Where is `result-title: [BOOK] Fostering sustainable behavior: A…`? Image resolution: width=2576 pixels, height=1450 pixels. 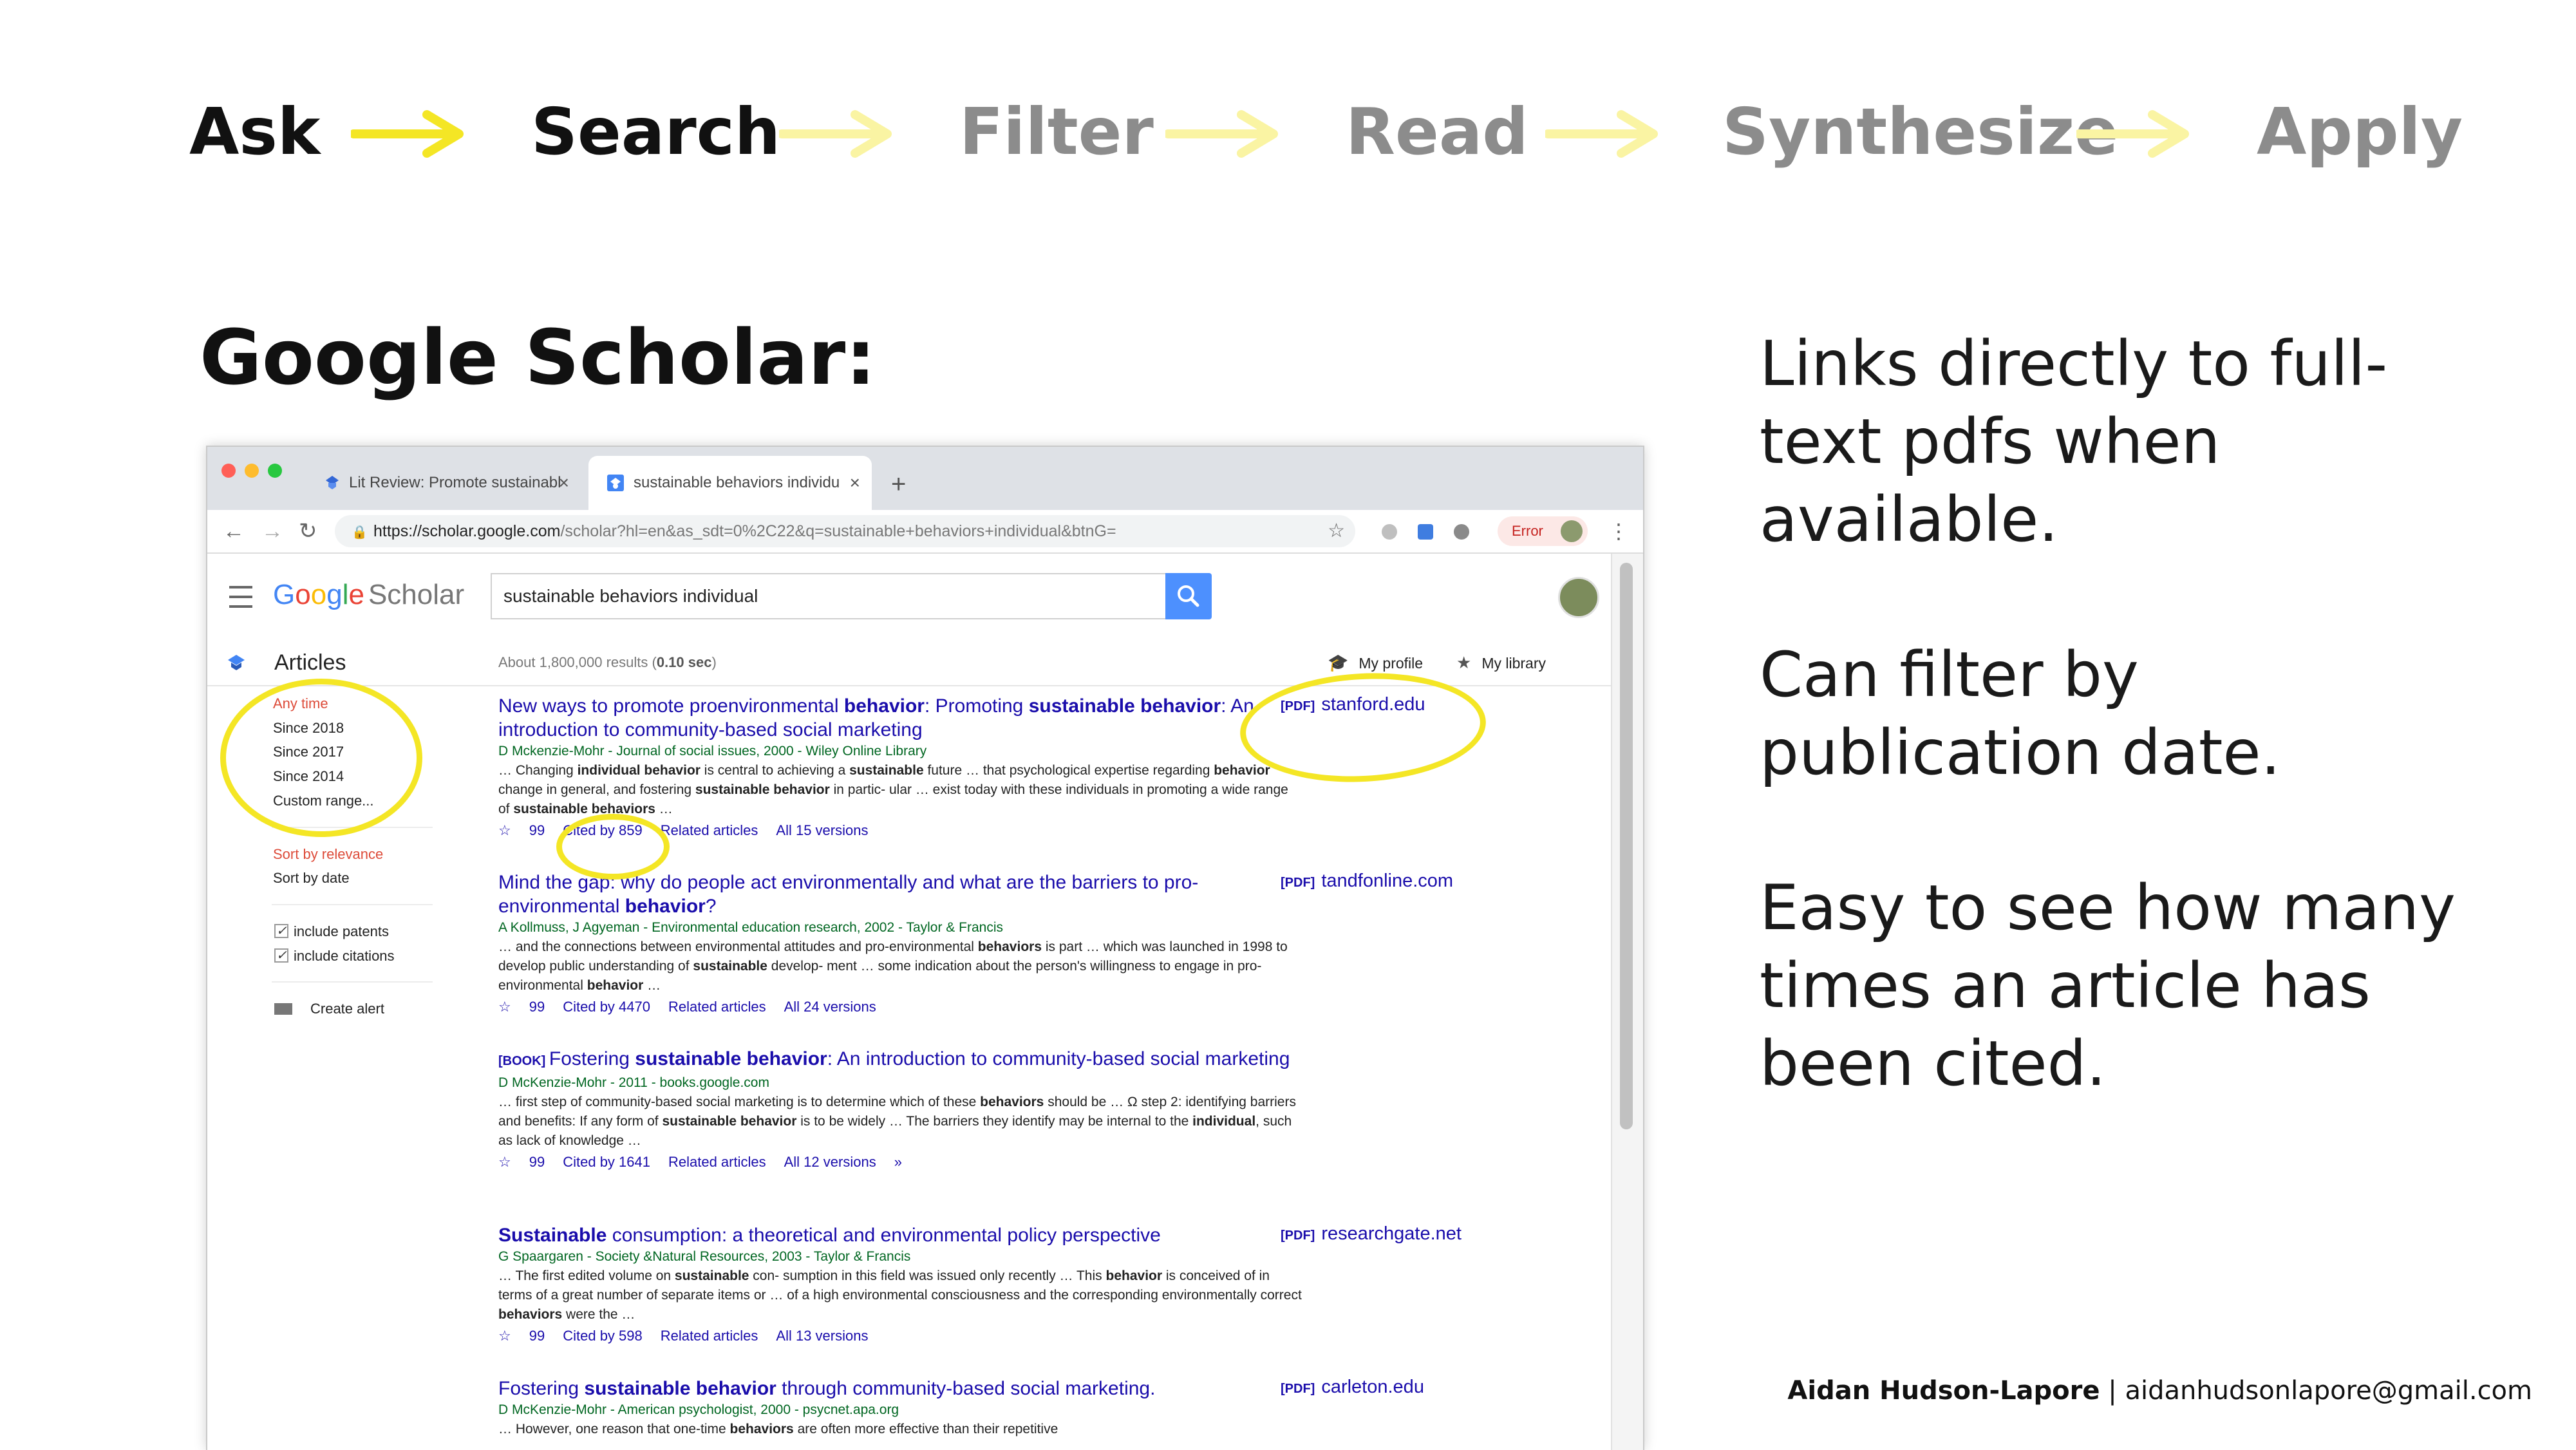 result-title: [BOOK] Fostering sustainable behavior: A… is located at coordinates (900, 1060).